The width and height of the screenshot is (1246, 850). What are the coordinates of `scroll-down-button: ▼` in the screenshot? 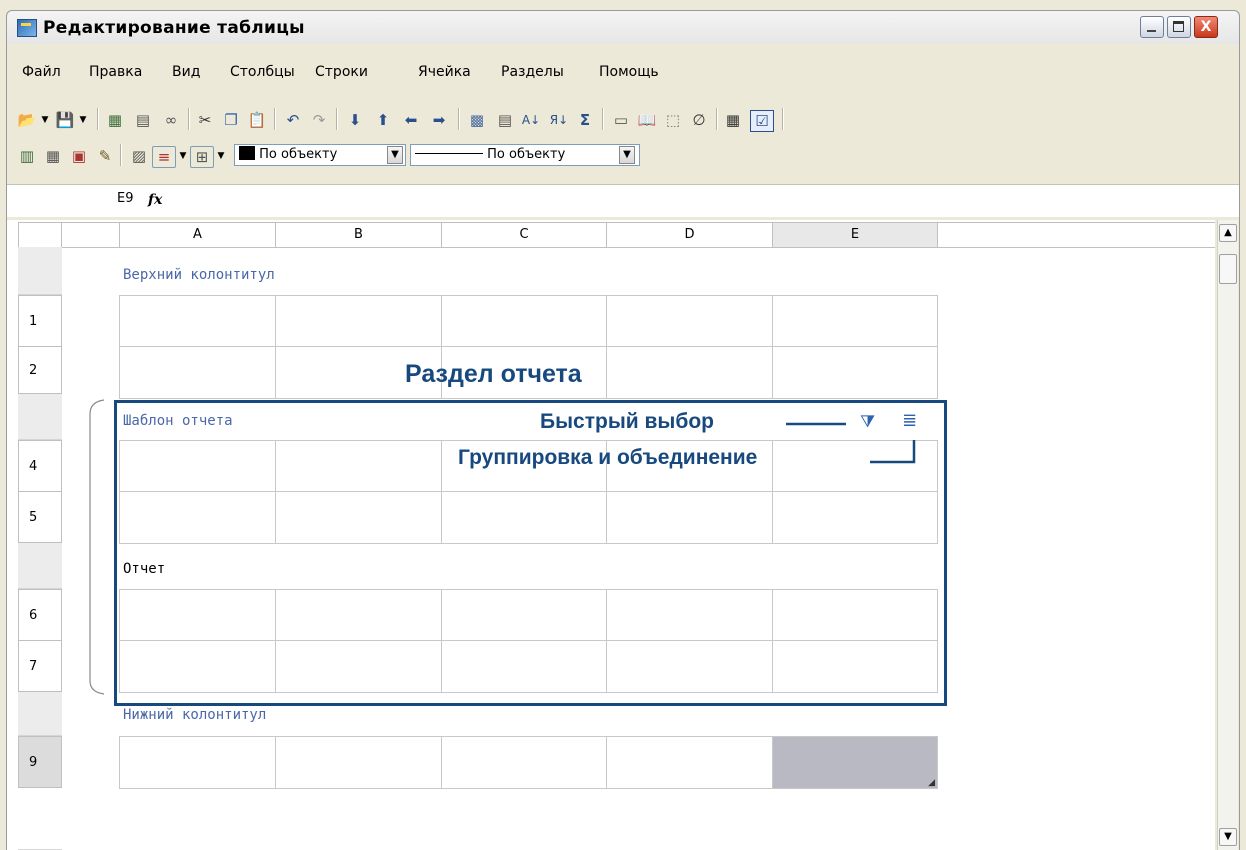 It's located at (1228, 837).